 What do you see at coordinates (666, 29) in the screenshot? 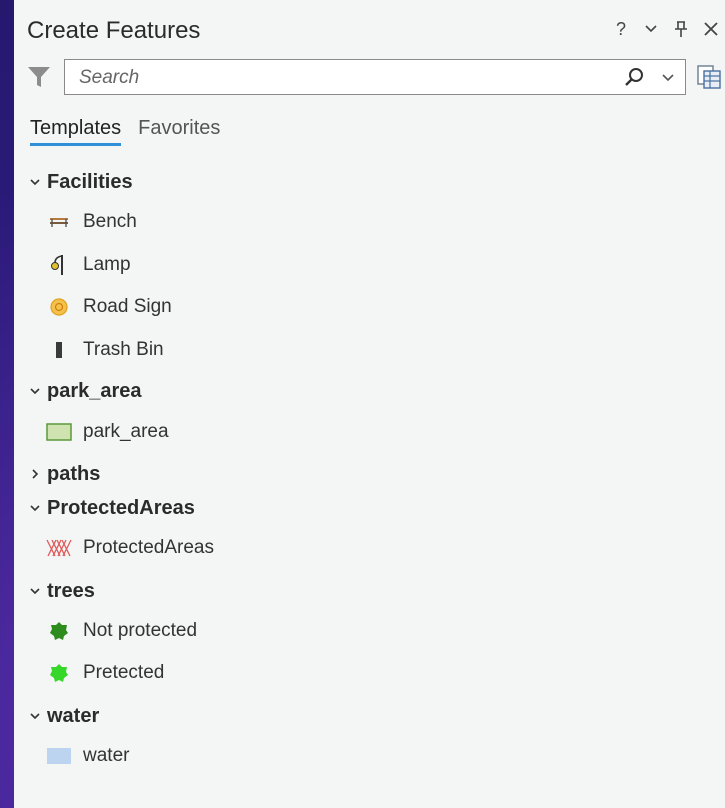
I see `pane-controls: ?` at bounding box center [666, 29].